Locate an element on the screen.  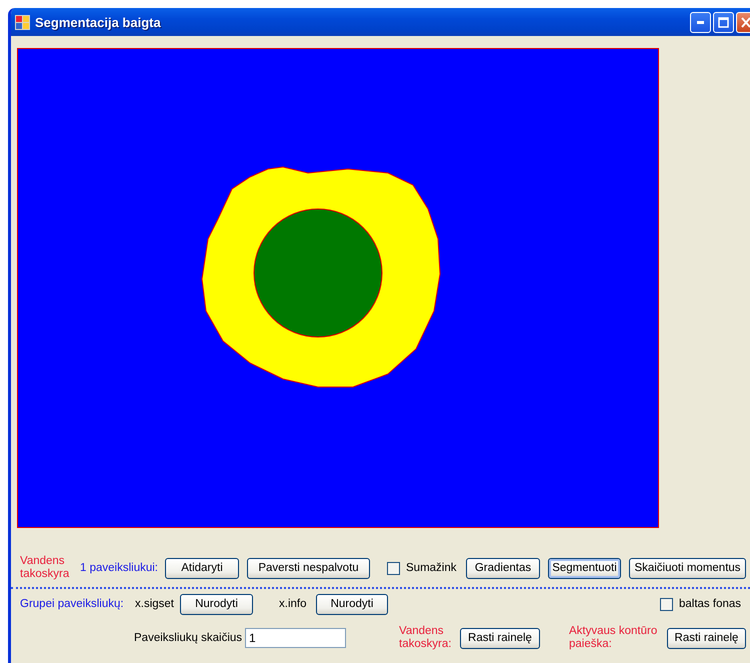
group-label: 1 paveiksliukui: is located at coordinates (119, 568).